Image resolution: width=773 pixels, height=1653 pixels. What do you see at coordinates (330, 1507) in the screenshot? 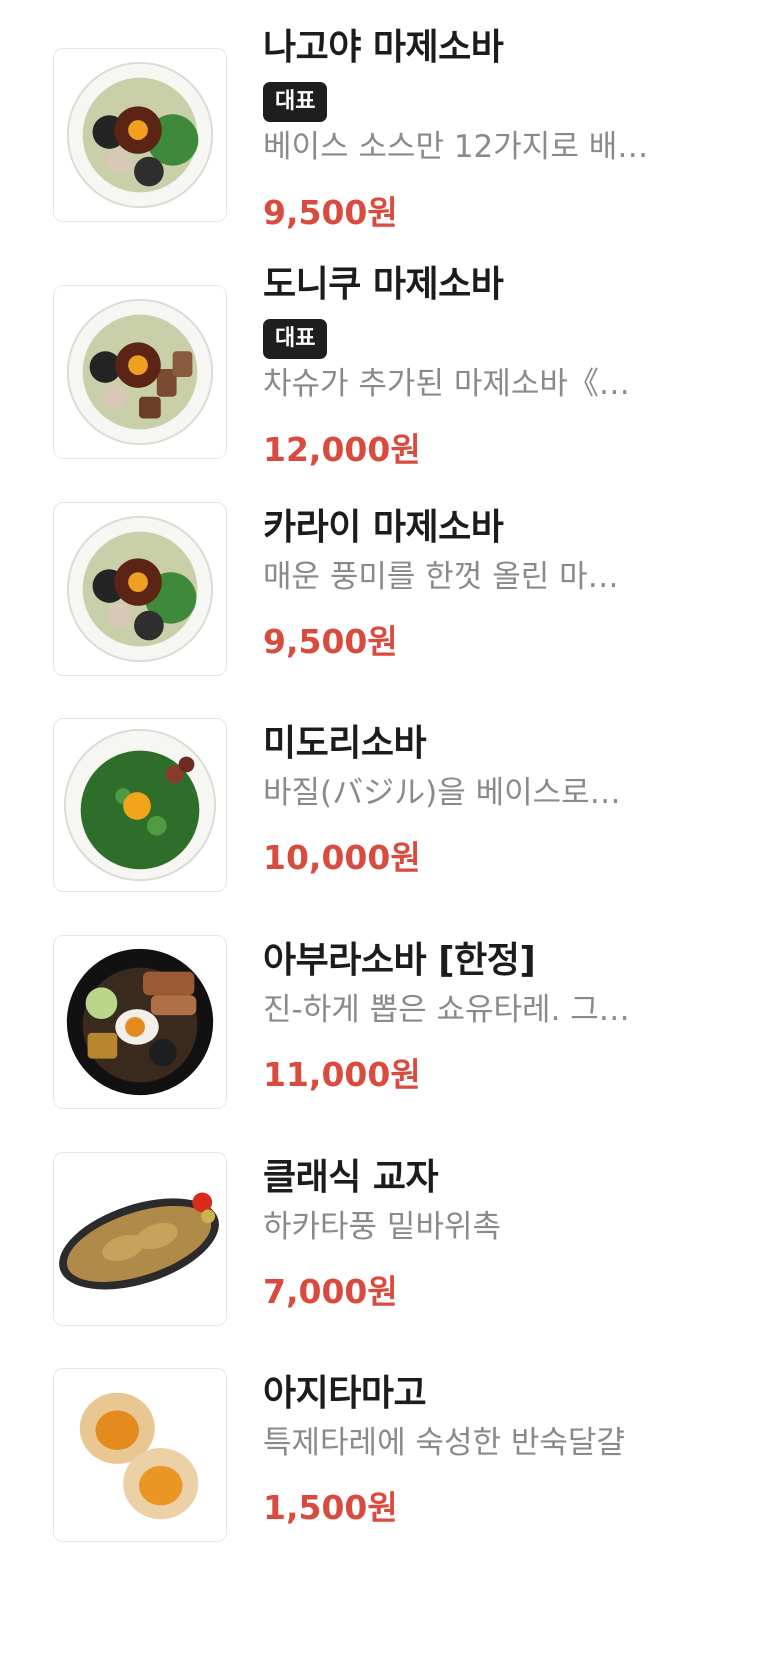
I see `menu-item-price: 1,500원` at bounding box center [330, 1507].